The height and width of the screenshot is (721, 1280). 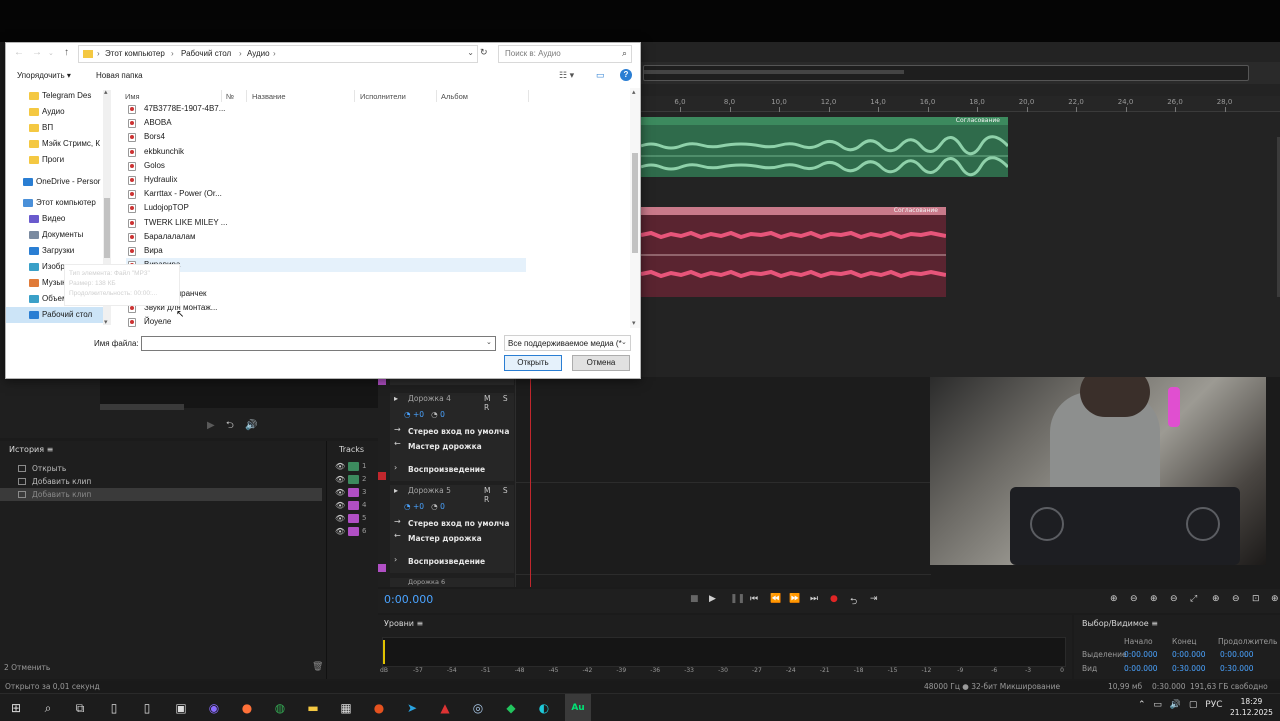 What do you see at coordinates (326, 208) in the screenshot?
I see `file-item: LudojopTOP` at bounding box center [326, 208].